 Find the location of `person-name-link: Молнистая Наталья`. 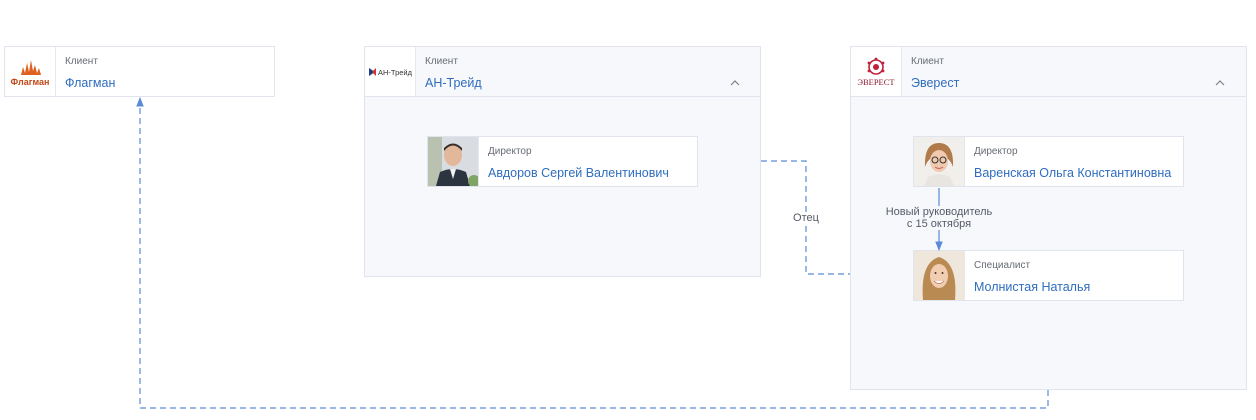

person-name-link: Молнистая Наталья is located at coordinates (1032, 287).